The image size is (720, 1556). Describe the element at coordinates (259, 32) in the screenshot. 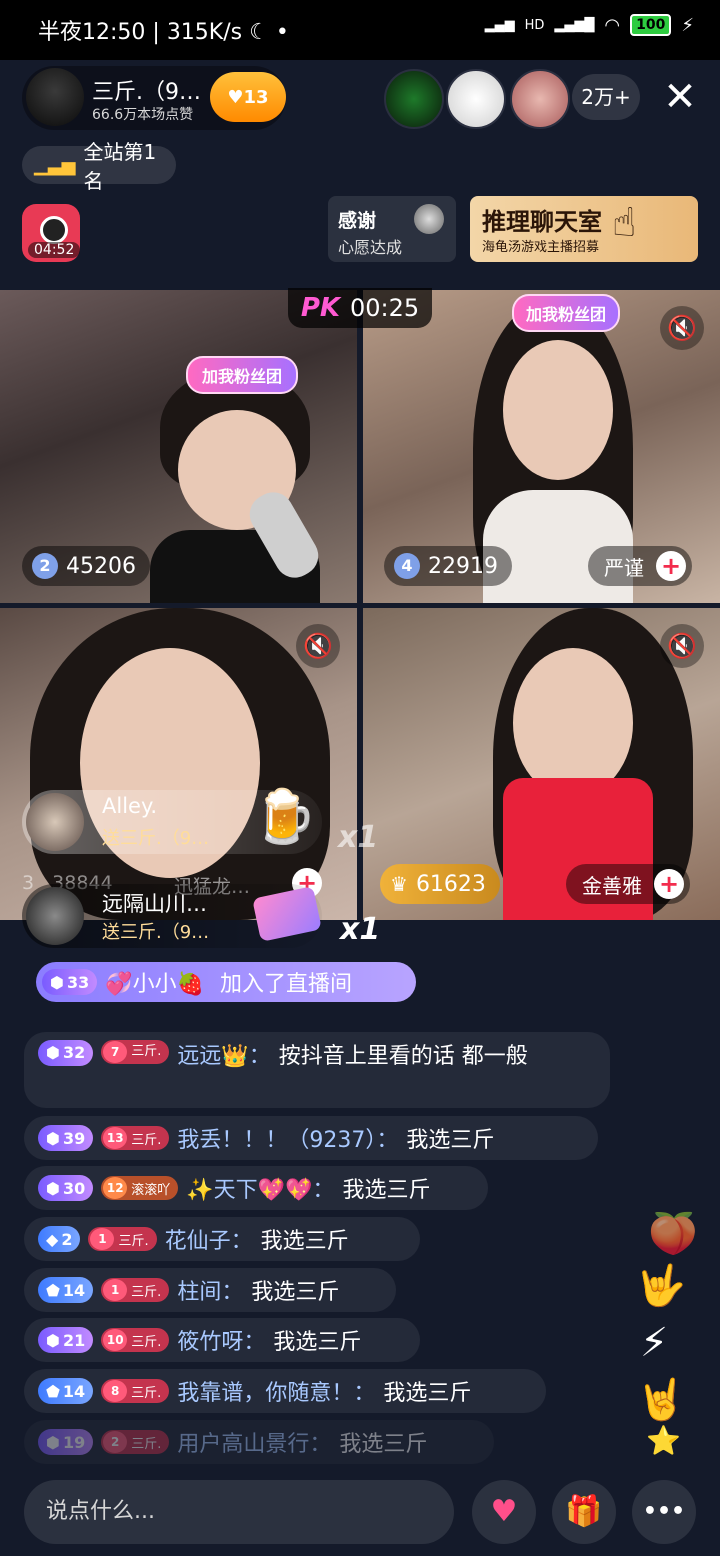

I see `moon-icon: ☾` at that location.